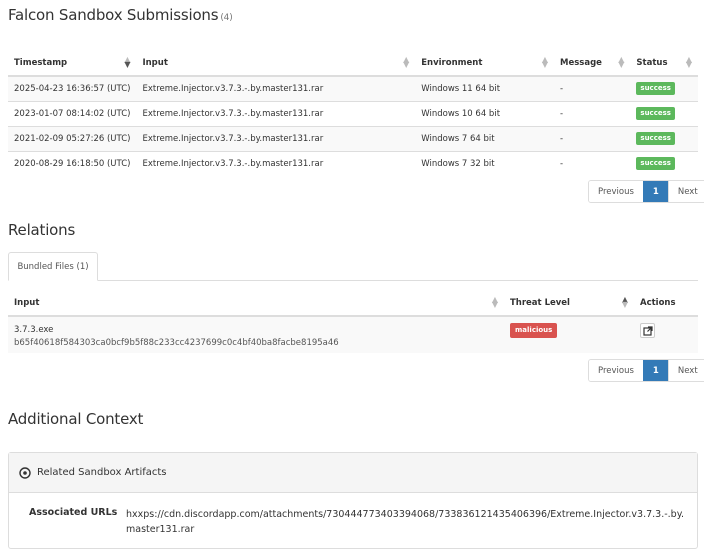 The image size is (704, 557). I want to click on panel-heading: Related Sandbox Artifacts, so click(353, 473).